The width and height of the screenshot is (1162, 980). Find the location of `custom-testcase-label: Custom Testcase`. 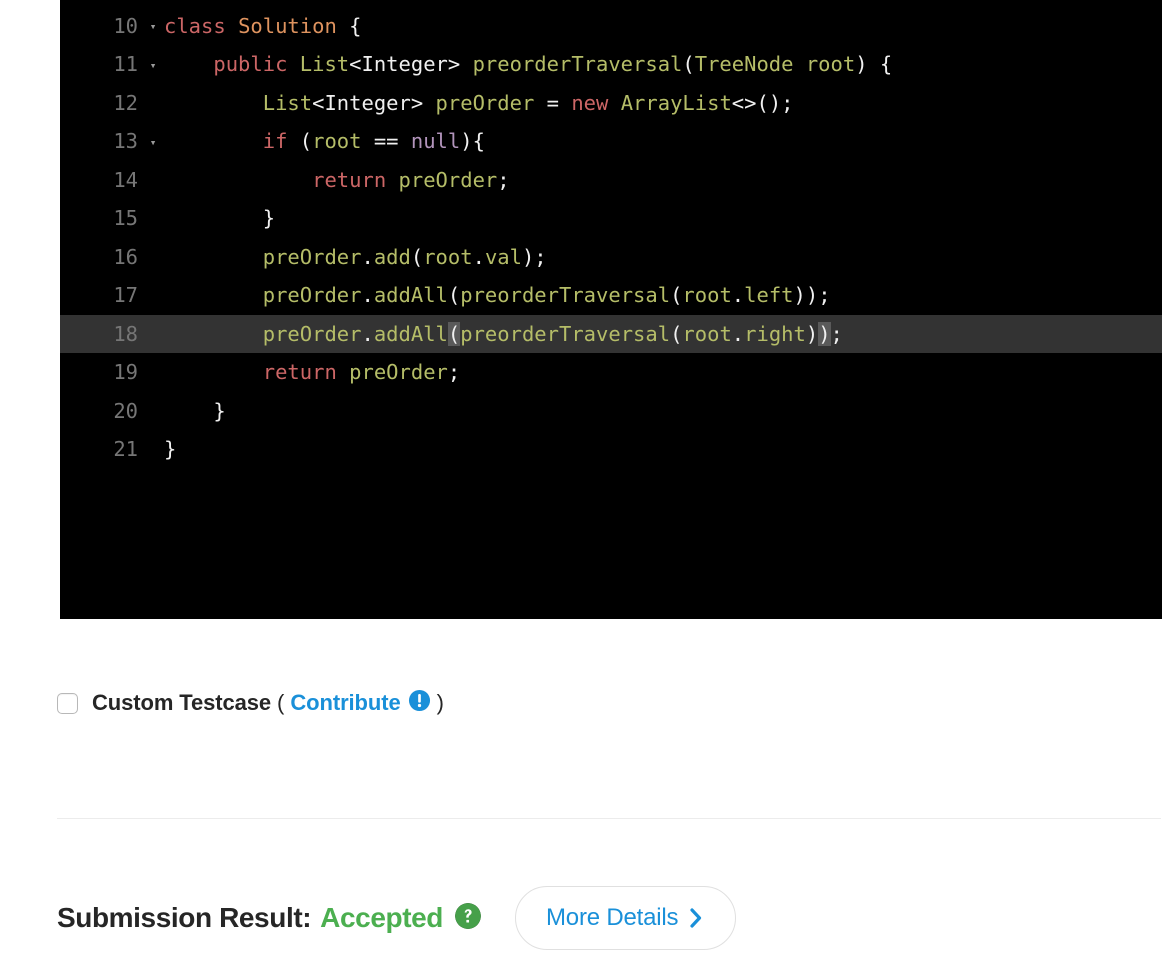

custom-testcase-label: Custom Testcase is located at coordinates (182, 702).